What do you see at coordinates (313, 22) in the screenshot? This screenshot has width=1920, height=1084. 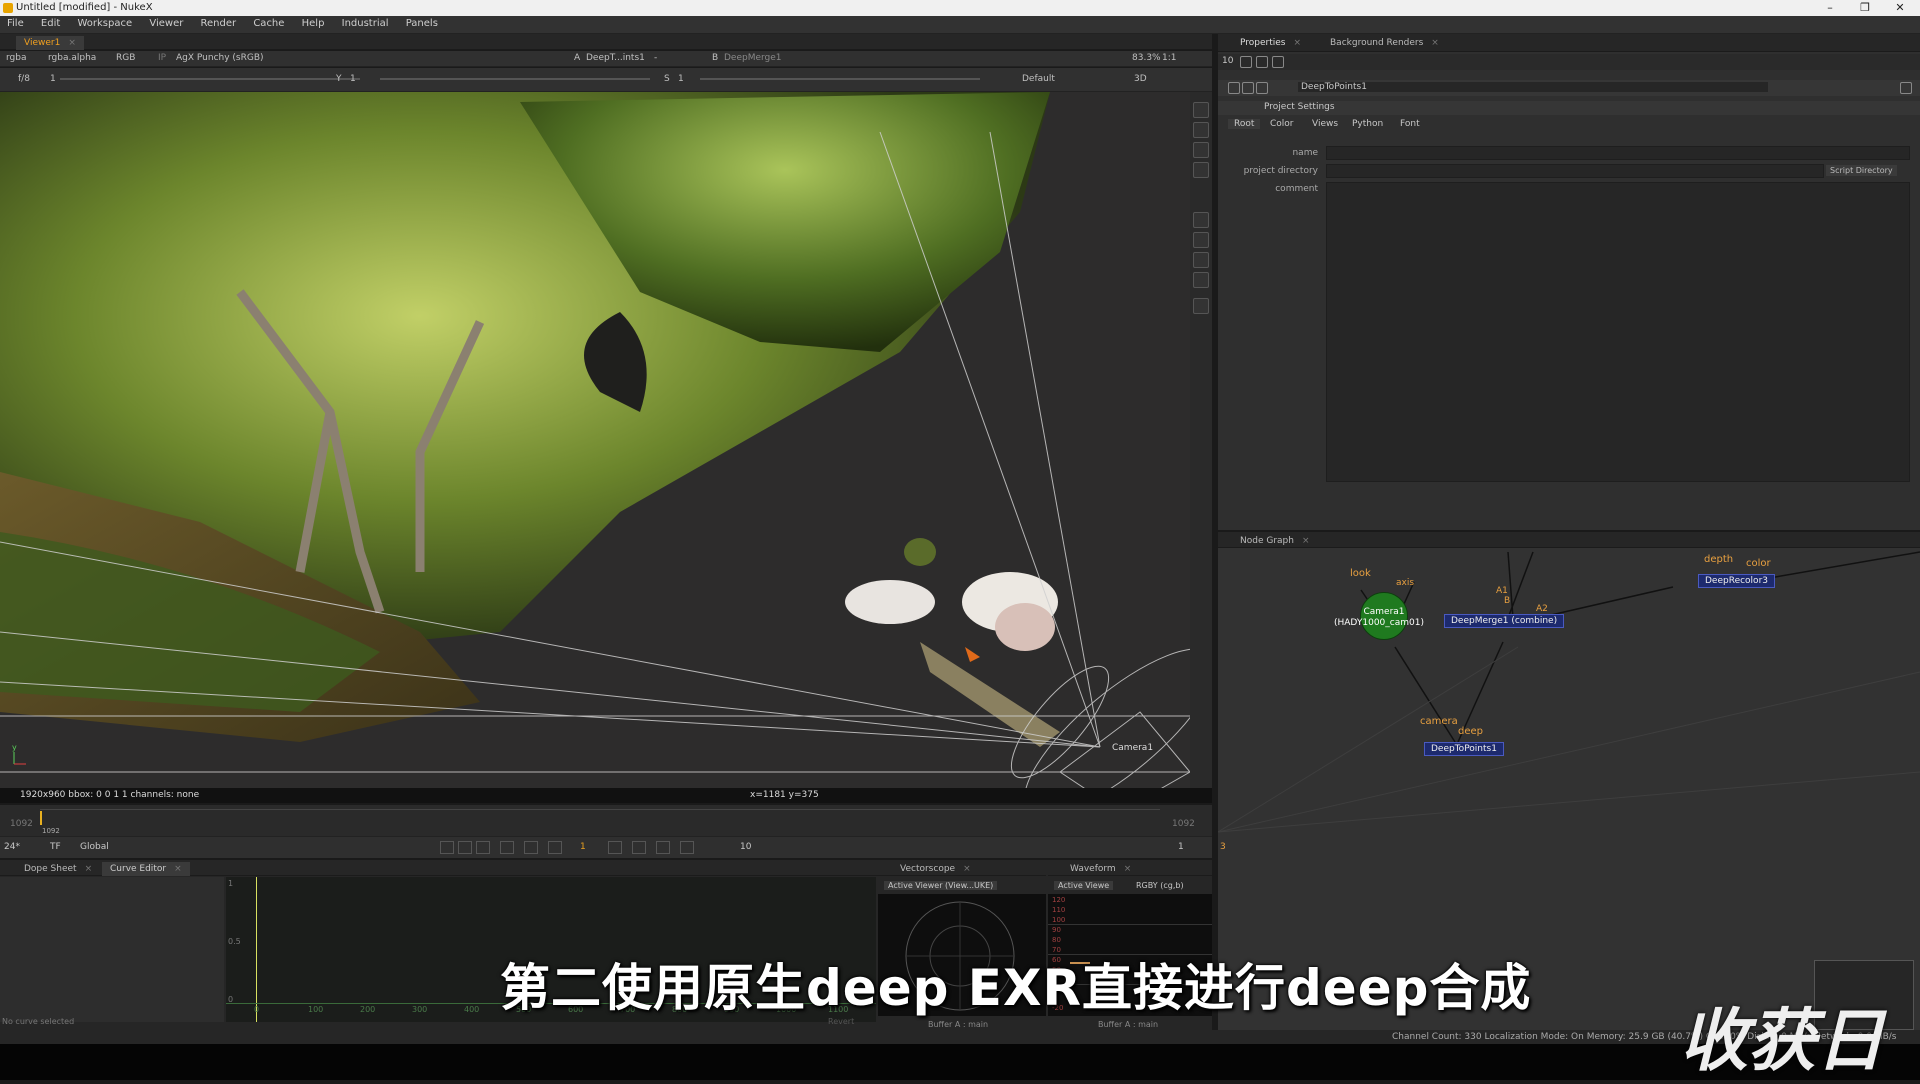 I see `menu-help: Help` at bounding box center [313, 22].